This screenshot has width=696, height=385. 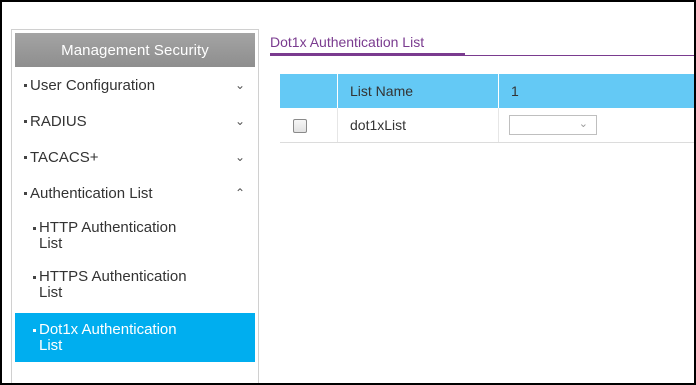 I want to click on header-select-column, so click(x=309, y=91).